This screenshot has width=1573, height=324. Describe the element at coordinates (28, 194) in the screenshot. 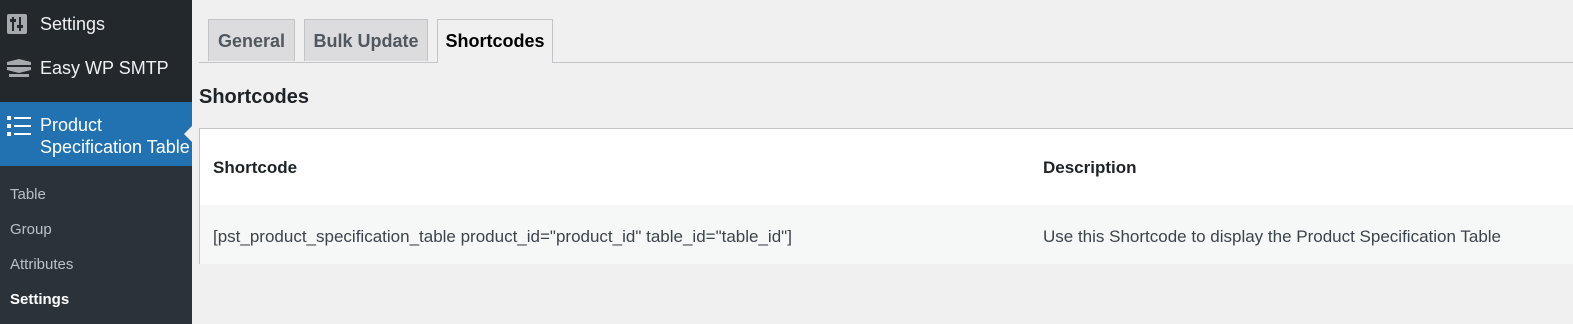

I see `submenu-item-table: Table` at that location.